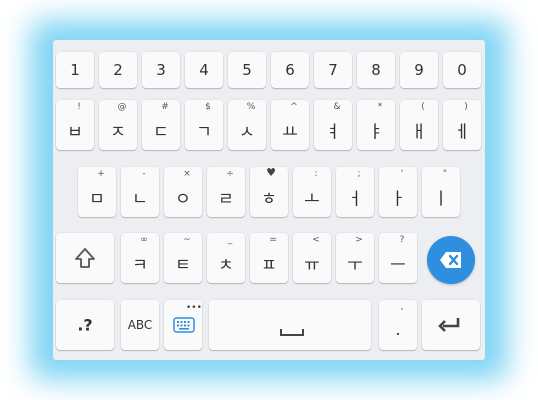 This screenshot has width=538, height=400. What do you see at coordinates (290, 125) in the screenshot?
I see `key-yo: ^ ㅛ` at bounding box center [290, 125].